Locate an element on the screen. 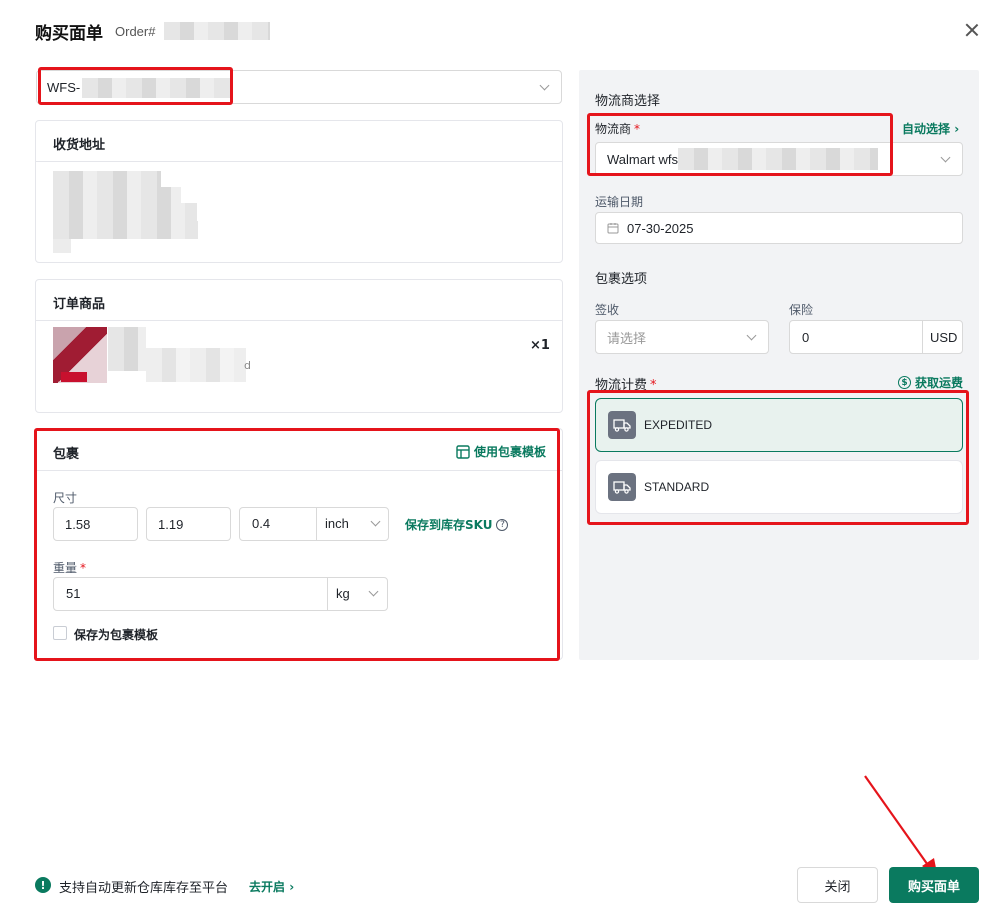 The width and height of the screenshot is (999, 905). use-package-template-label: 使用包裹模板 is located at coordinates (510, 452).